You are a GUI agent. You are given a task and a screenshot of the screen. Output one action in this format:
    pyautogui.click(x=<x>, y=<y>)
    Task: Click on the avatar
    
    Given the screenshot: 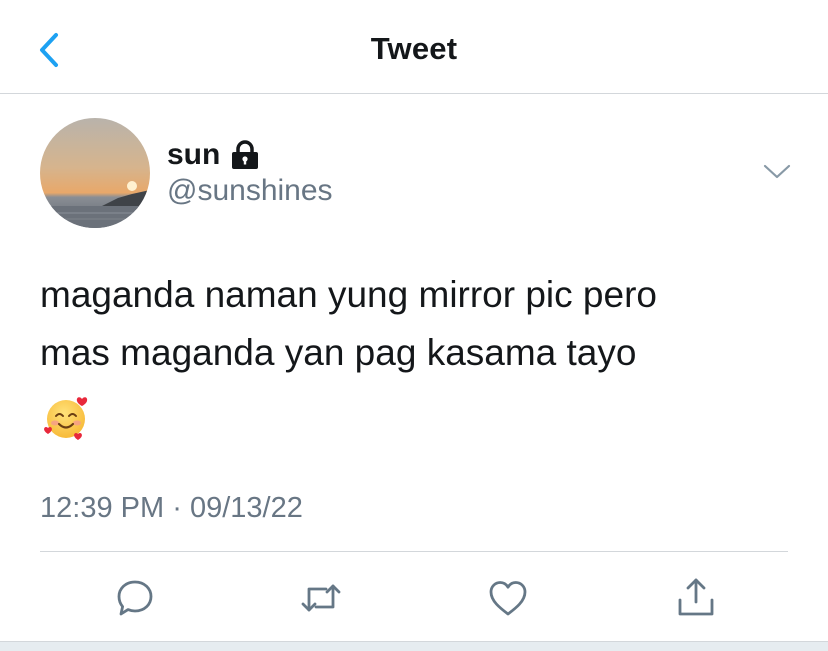 What is the action you would take?
    pyautogui.click(x=95, y=173)
    